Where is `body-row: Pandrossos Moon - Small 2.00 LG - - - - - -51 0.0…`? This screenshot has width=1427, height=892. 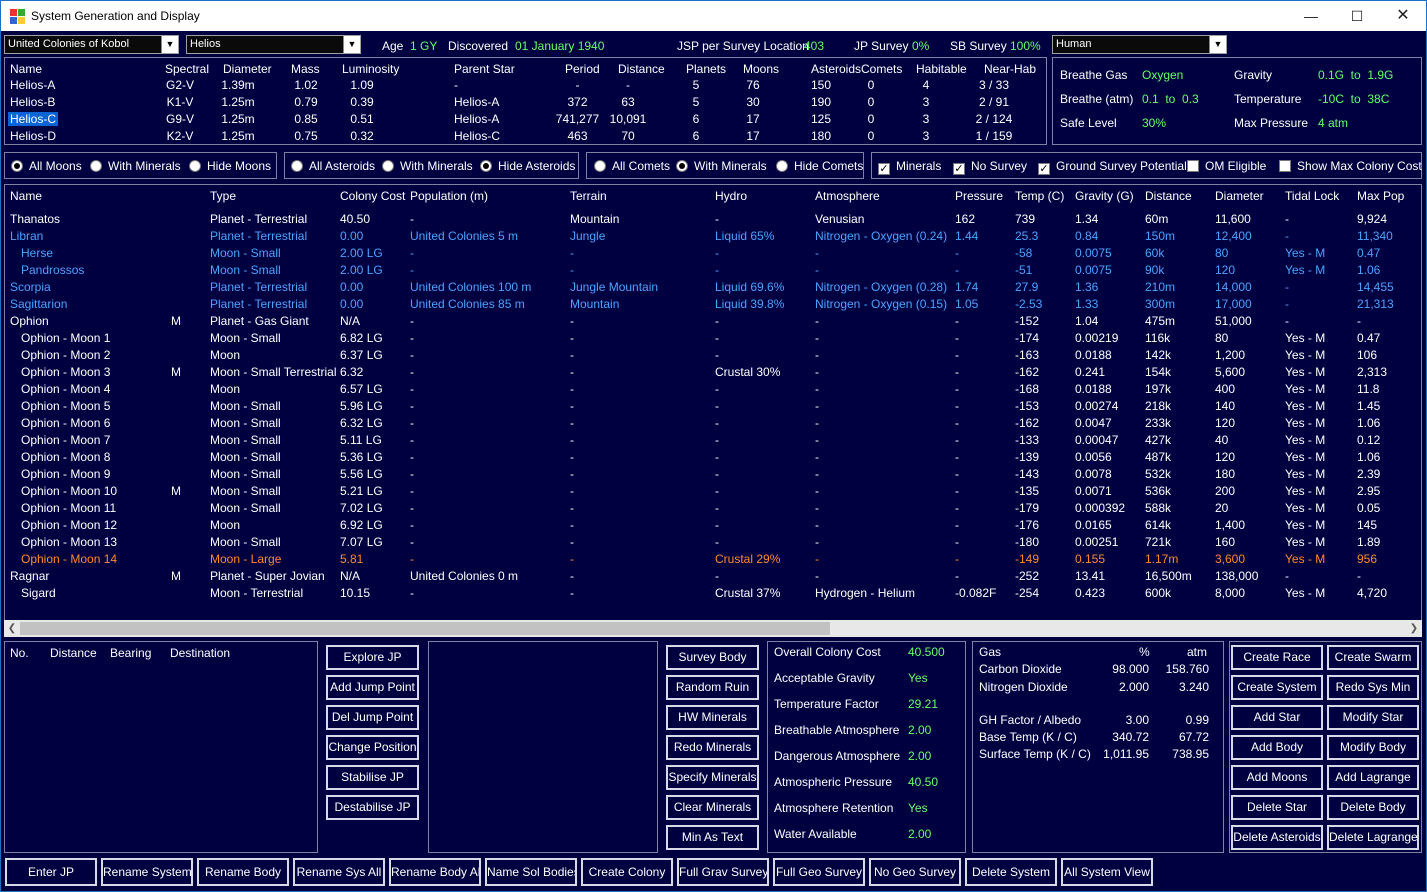
body-row: Pandrossos Moon - Small 2.00 LG - - - - - -51 0.0… is located at coordinates (713, 271).